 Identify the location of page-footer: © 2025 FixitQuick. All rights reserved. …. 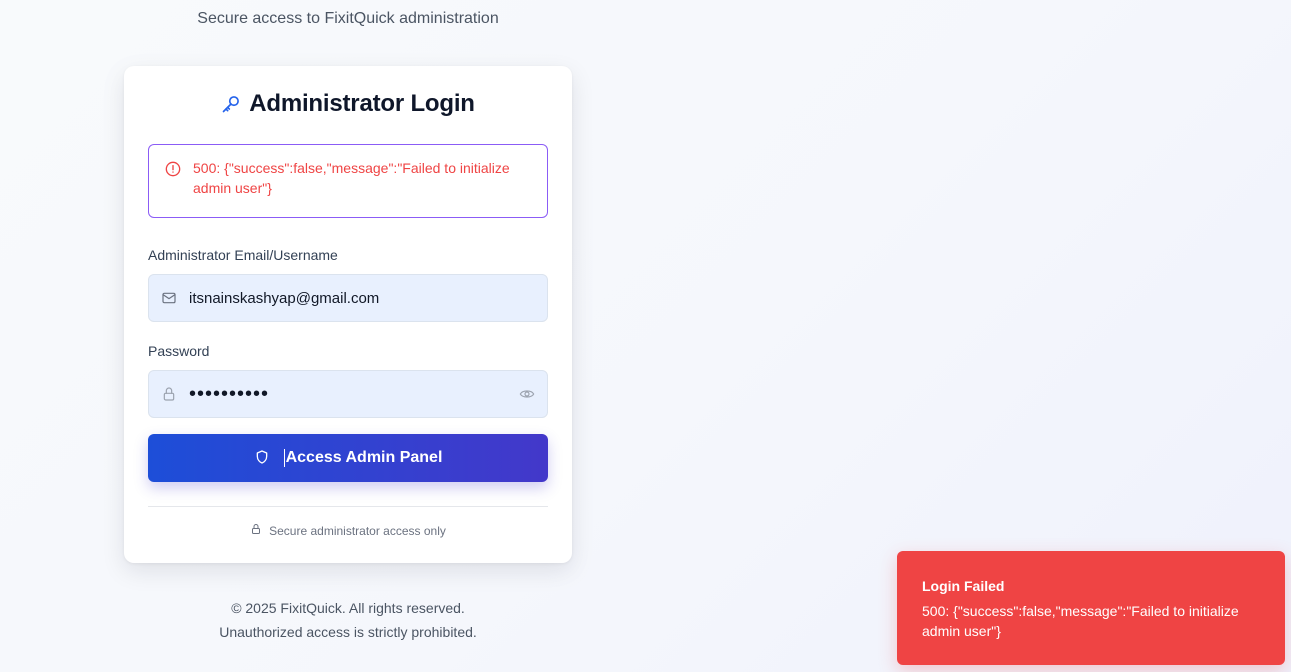
(348, 620).